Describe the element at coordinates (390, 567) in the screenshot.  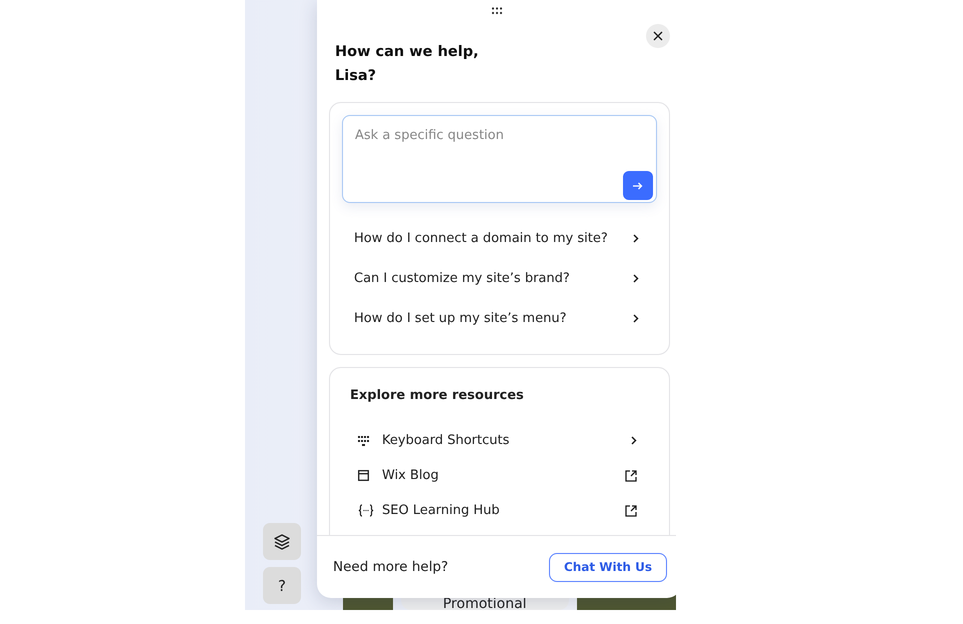
I see `footer-text: Need more help?` at that location.